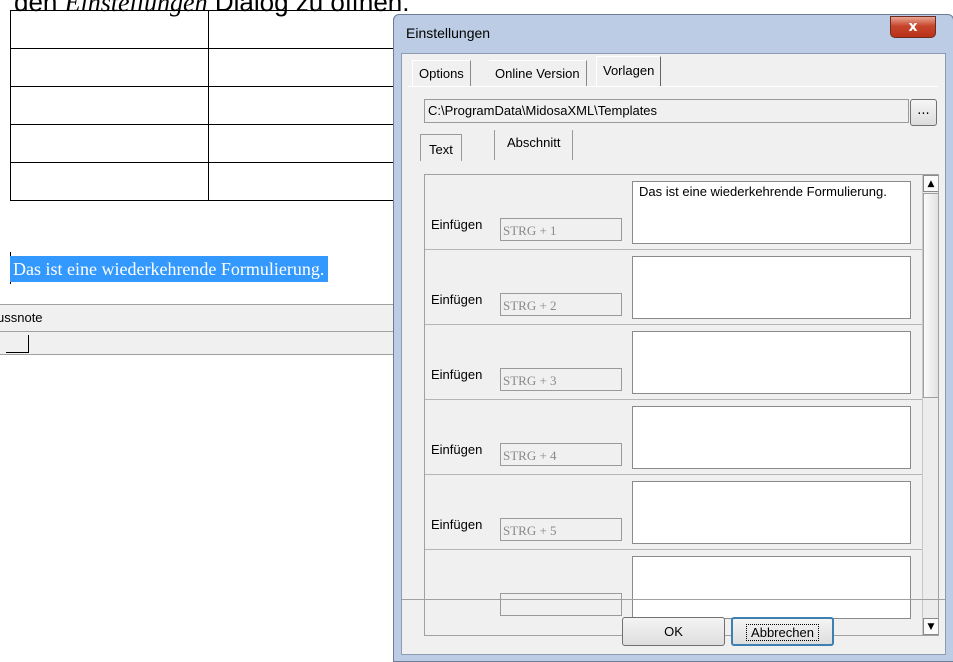 The width and height of the screenshot is (953, 662). I want to click on footnote-area, so click(200, 343).